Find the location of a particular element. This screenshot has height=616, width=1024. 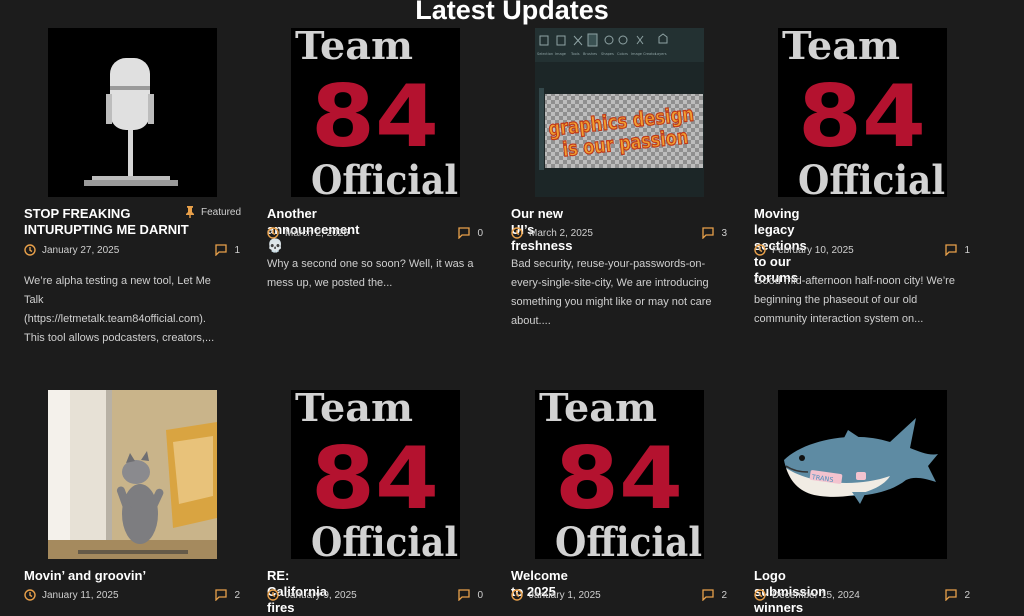

post-date: January 27, 2025 is located at coordinates (81, 250).